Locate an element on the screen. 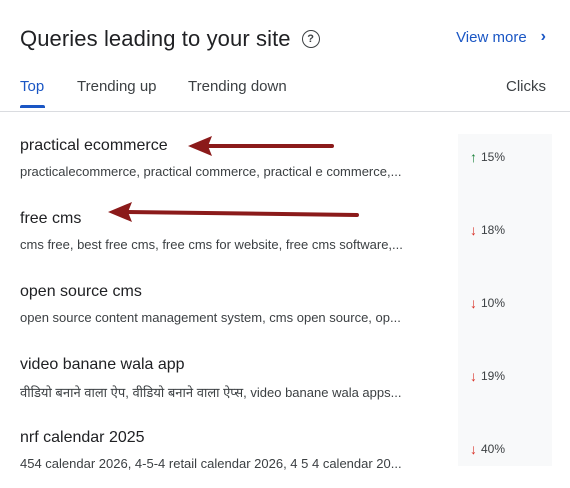  query-text: free cms is located at coordinates (51, 218).